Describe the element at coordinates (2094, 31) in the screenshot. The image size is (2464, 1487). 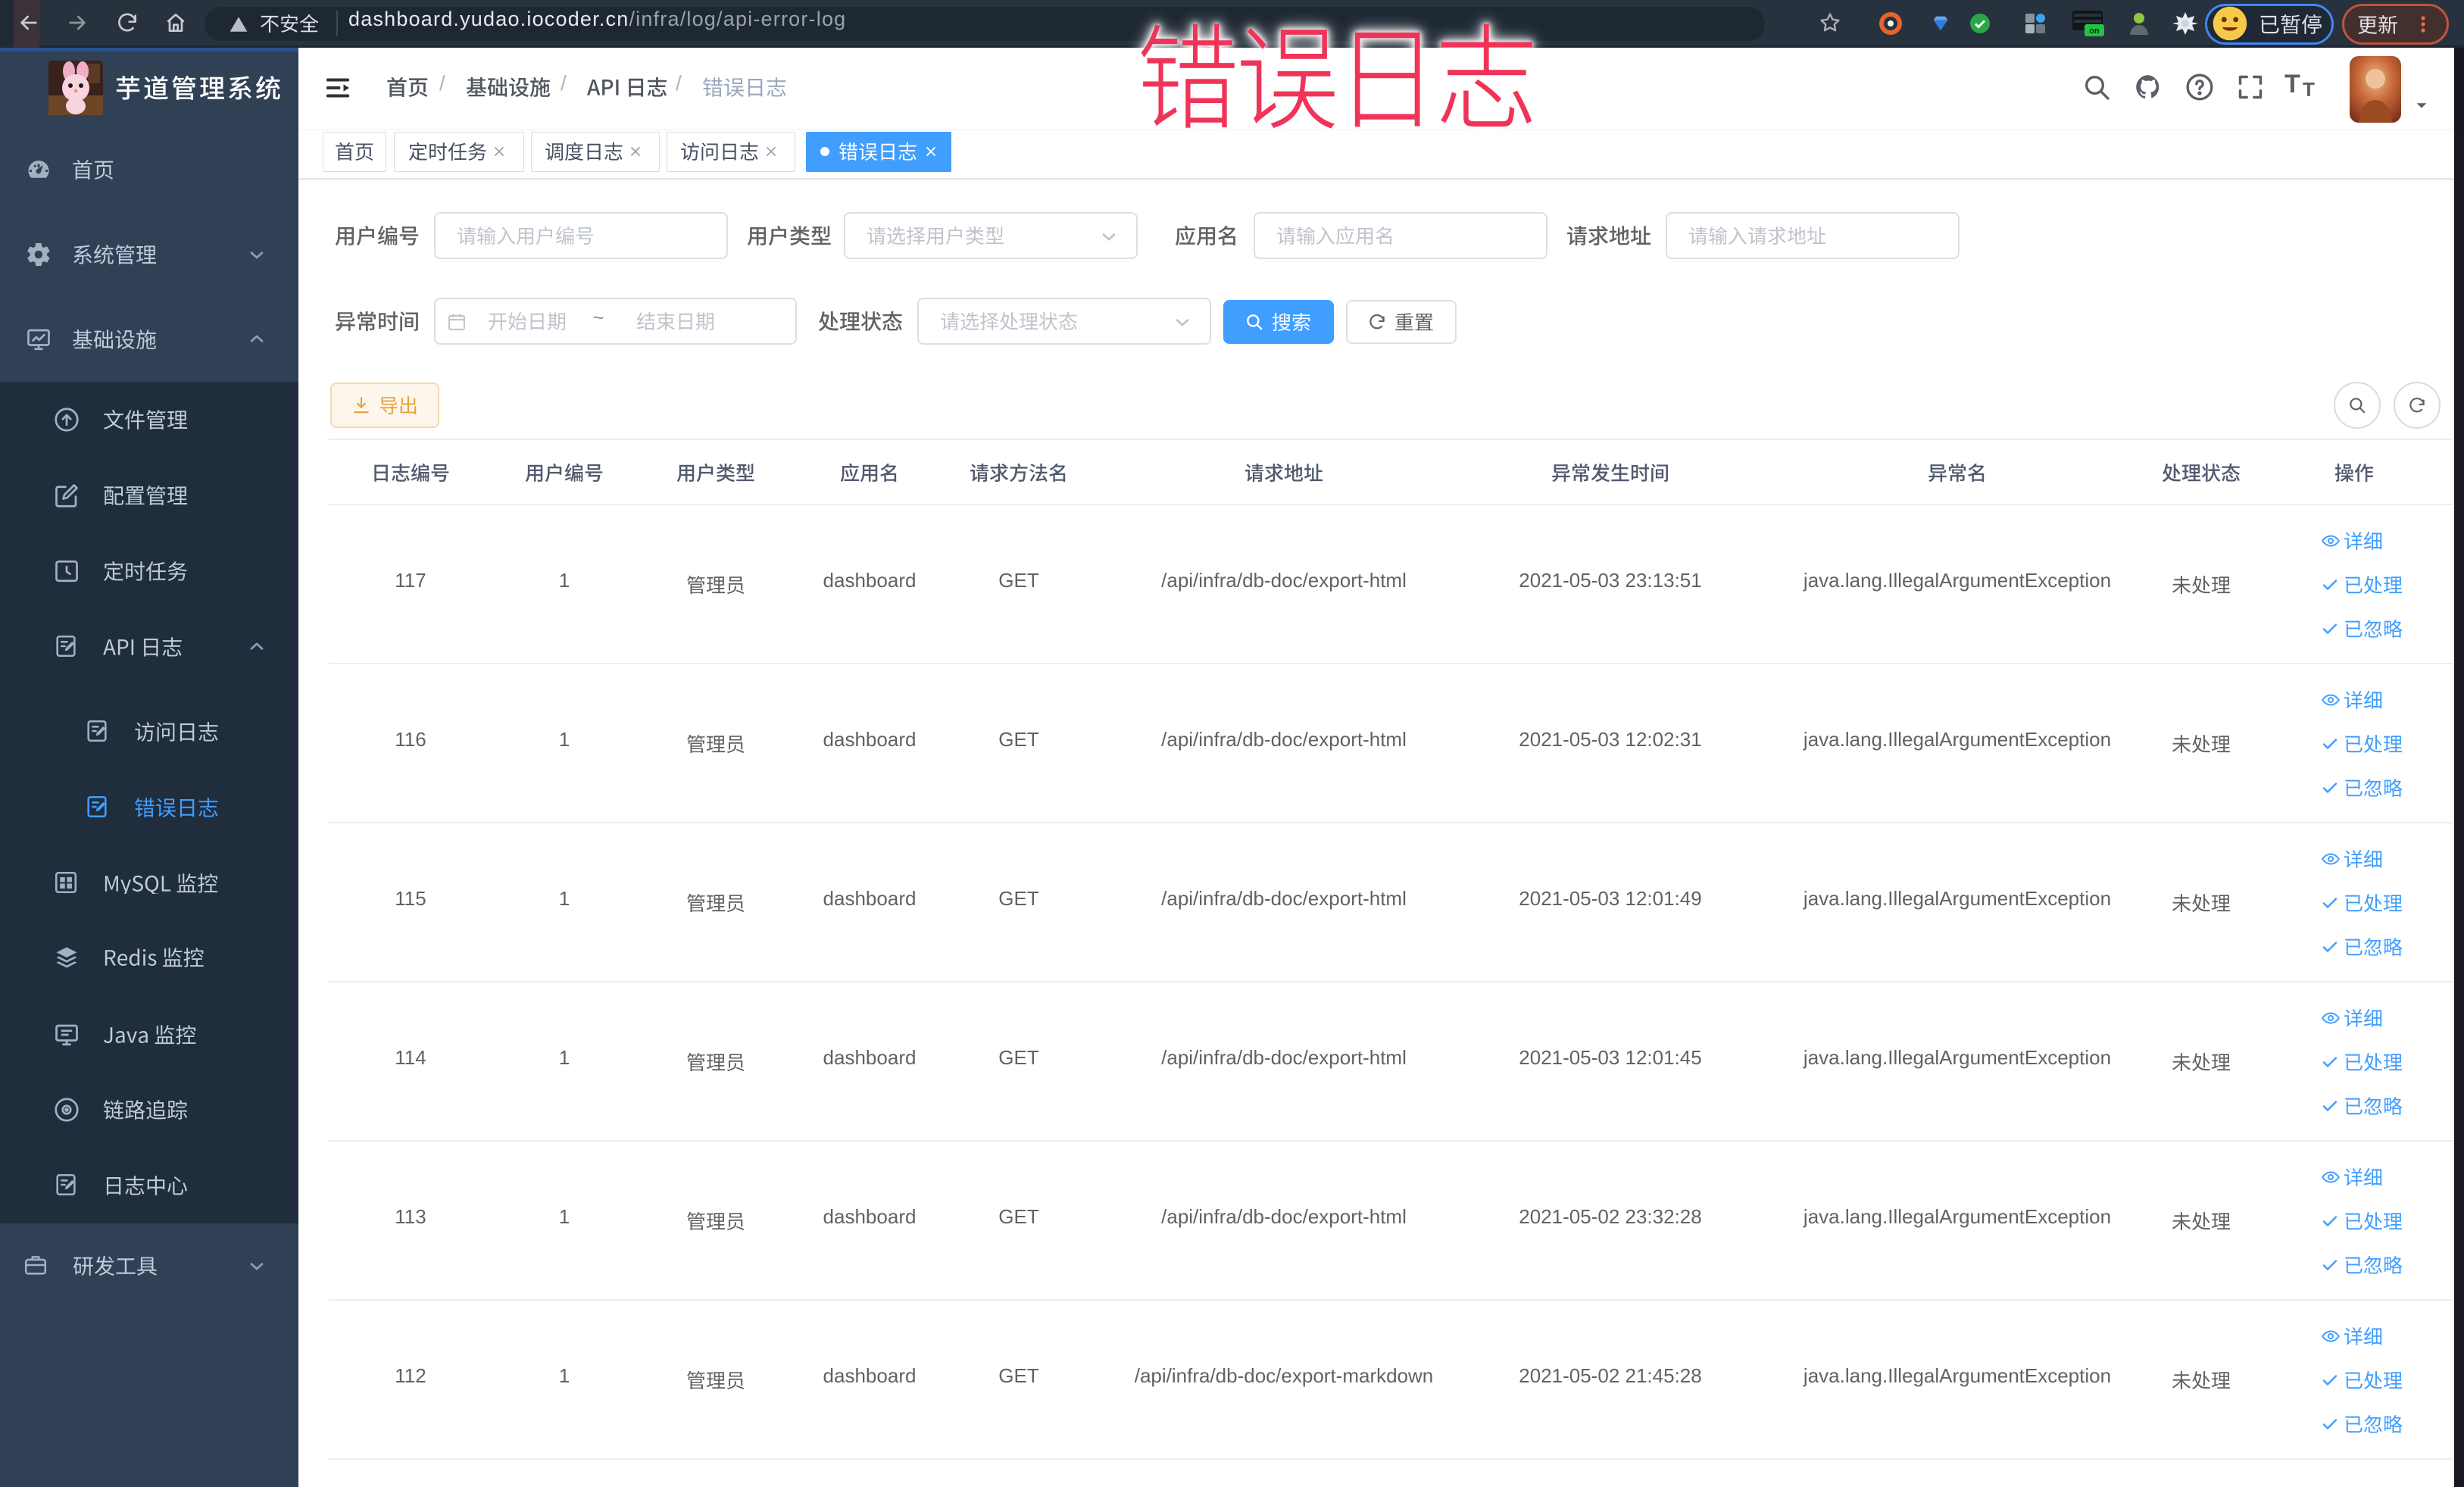
I see `svg-text: on` at that location.